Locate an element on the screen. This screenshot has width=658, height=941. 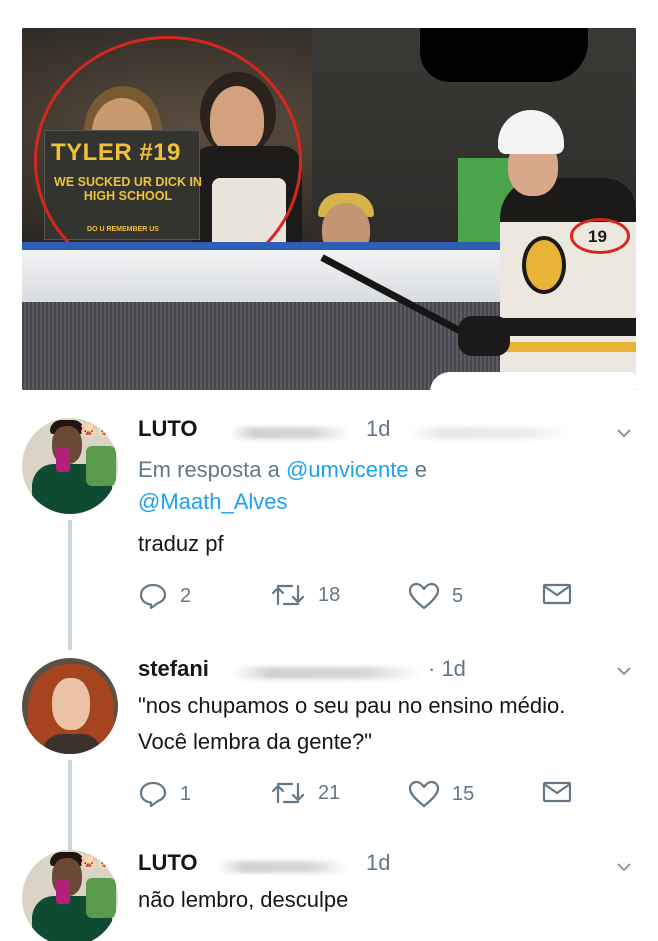
timestamp: · 1d is located at coordinates (447, 669).